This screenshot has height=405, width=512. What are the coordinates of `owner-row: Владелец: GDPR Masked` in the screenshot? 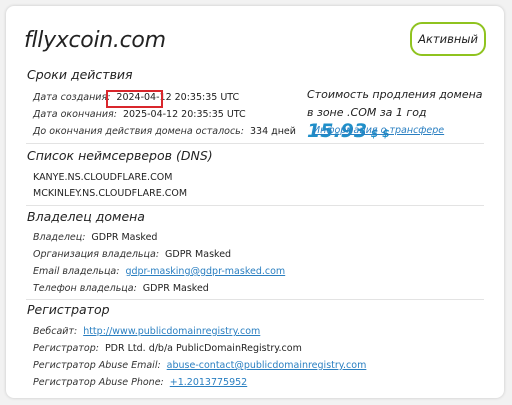 It's located at (95, 237).